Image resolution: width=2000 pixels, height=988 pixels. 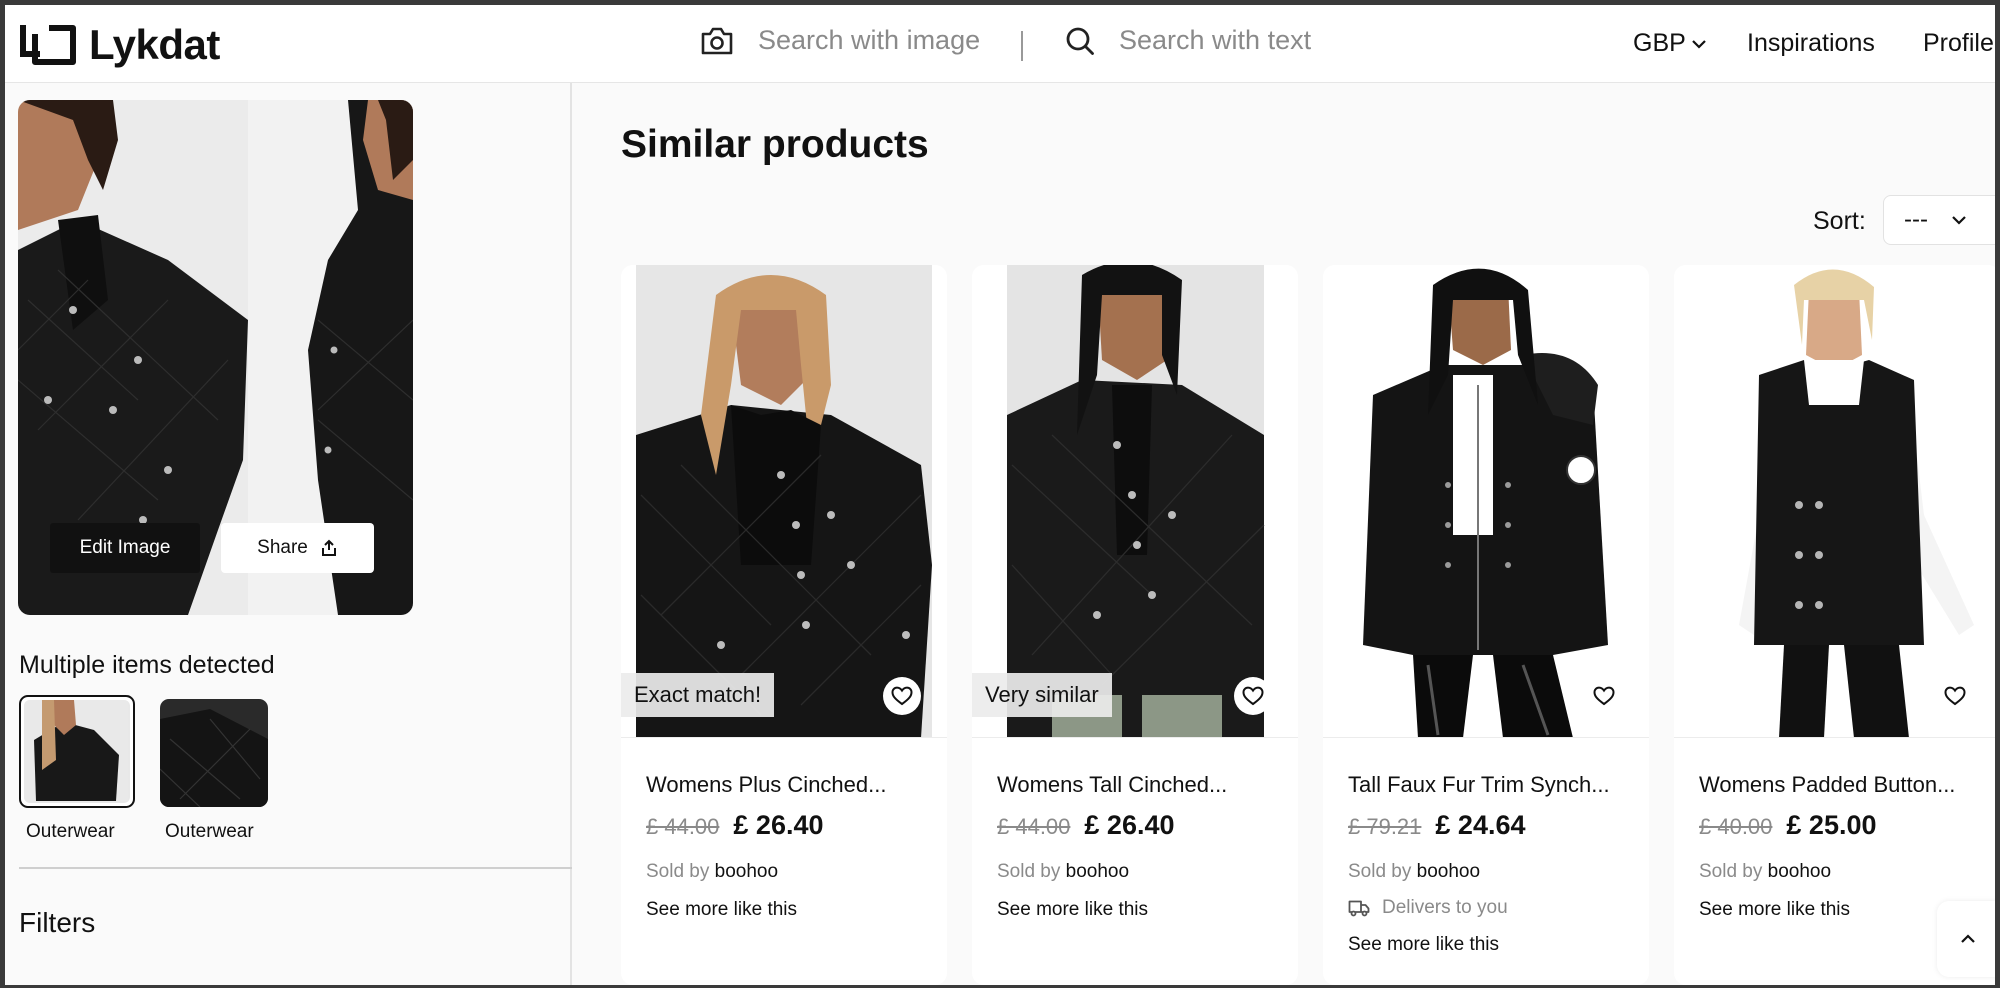 I want to click on current-price: £ 25.00, so click(x=1831, y=825).